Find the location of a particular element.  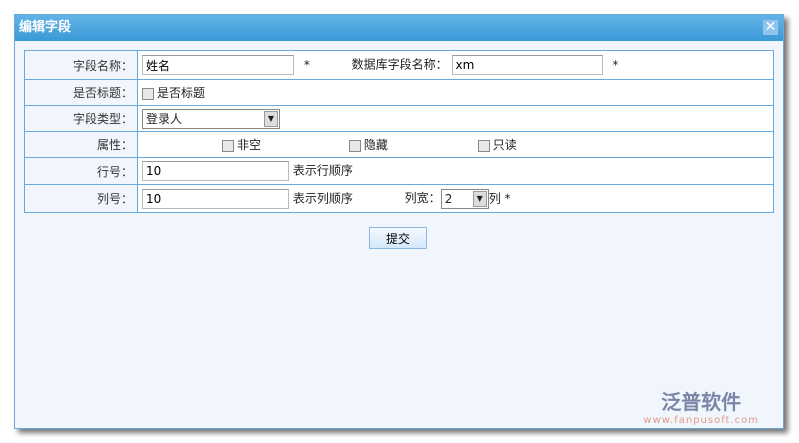

row-number-input is located at coordinates (215, 171).